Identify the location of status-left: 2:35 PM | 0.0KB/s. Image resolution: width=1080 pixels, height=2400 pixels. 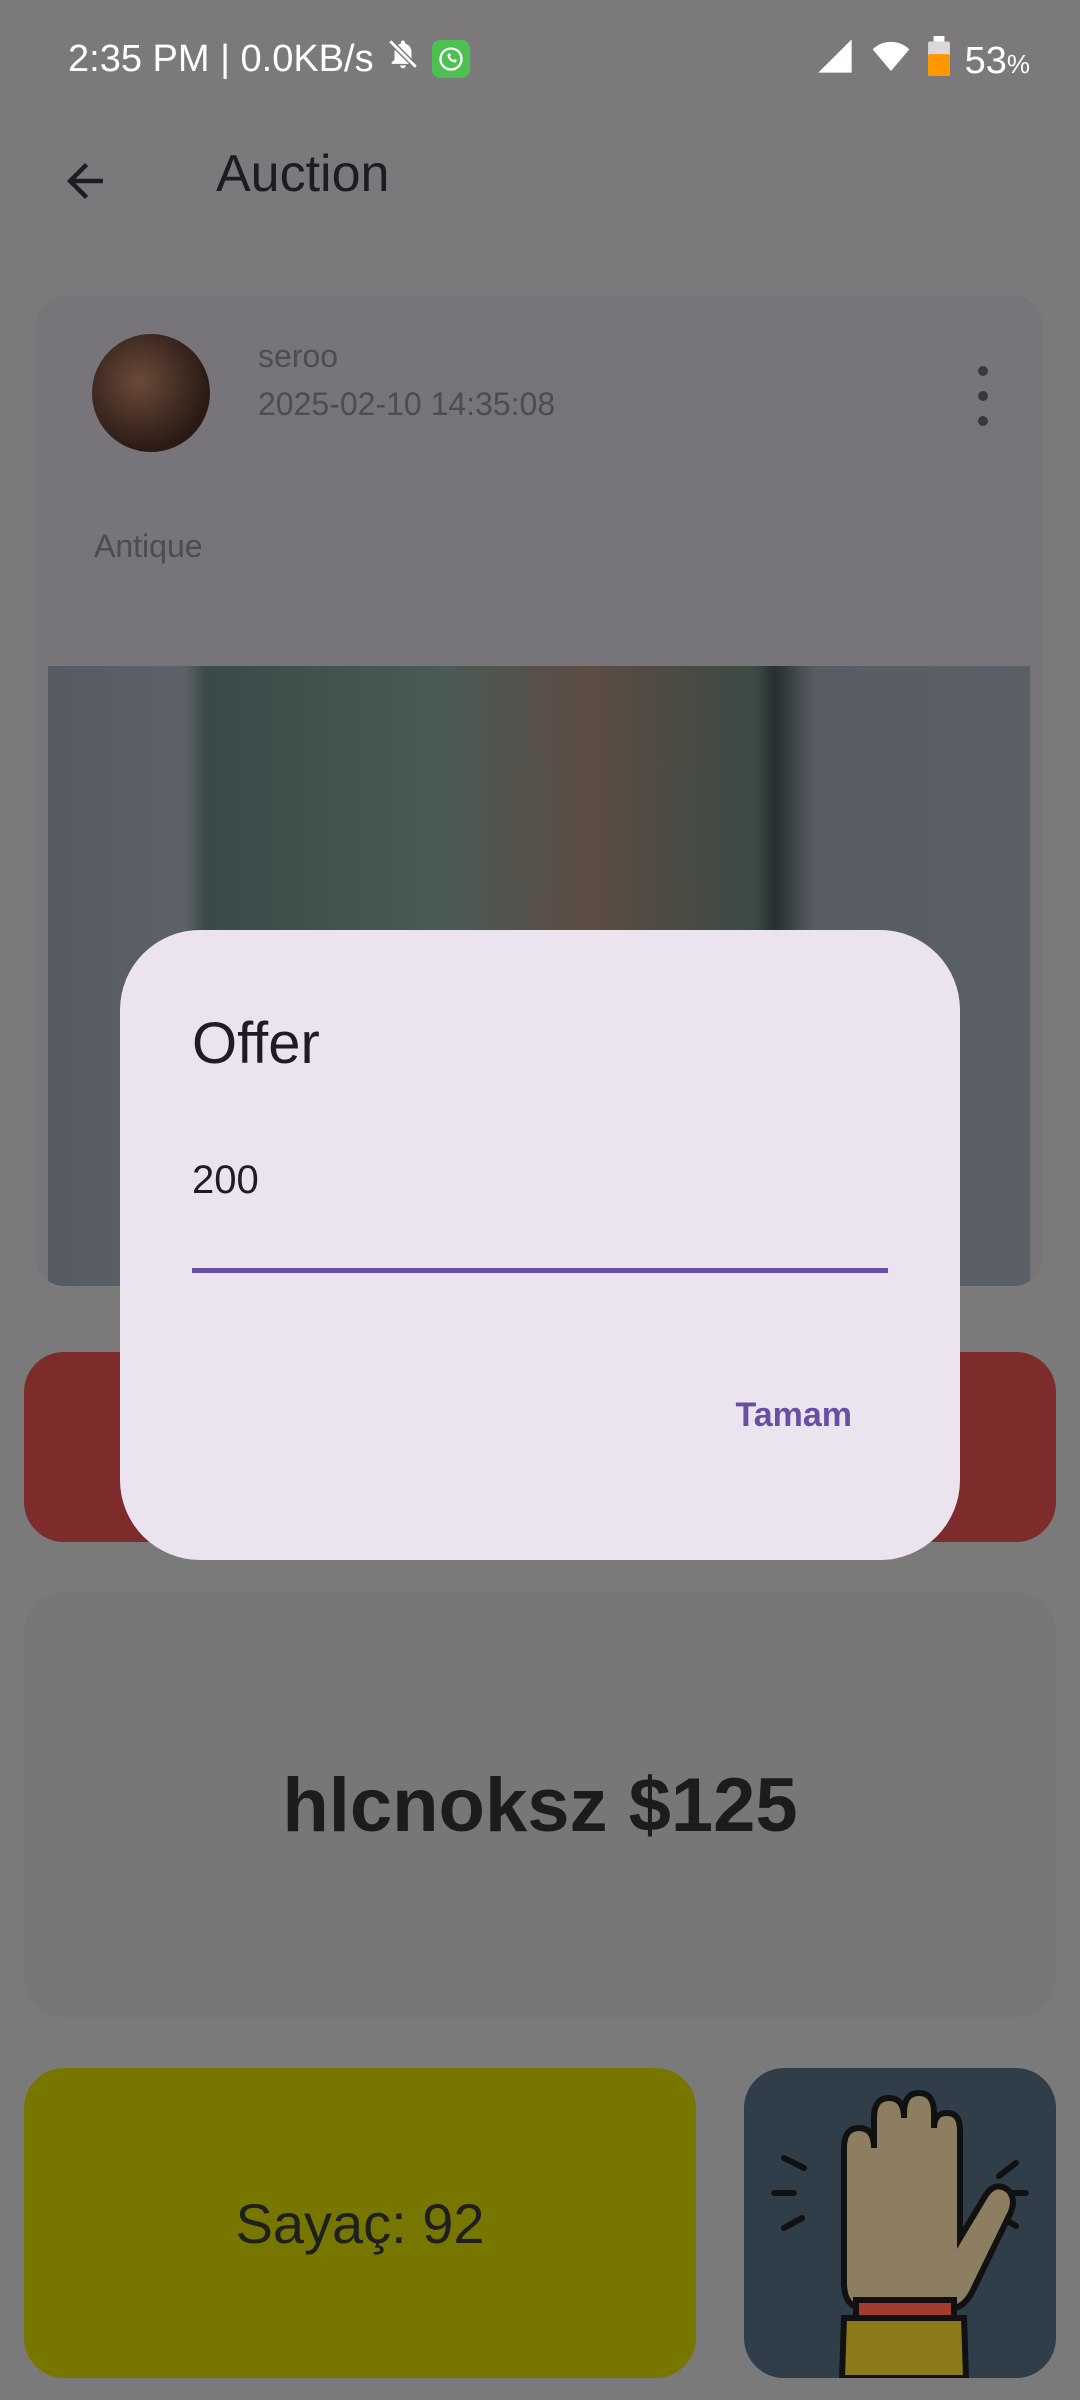
(269, 59).